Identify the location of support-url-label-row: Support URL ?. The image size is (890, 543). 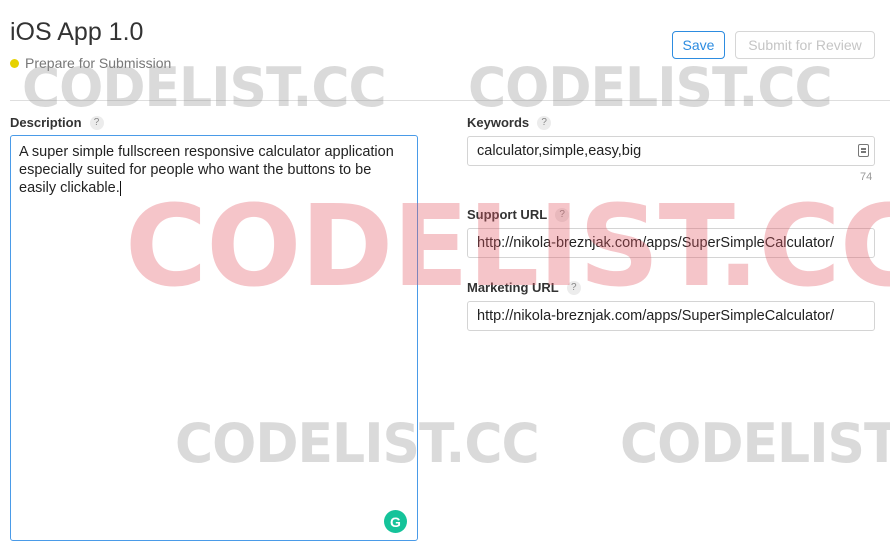
(518, 214).